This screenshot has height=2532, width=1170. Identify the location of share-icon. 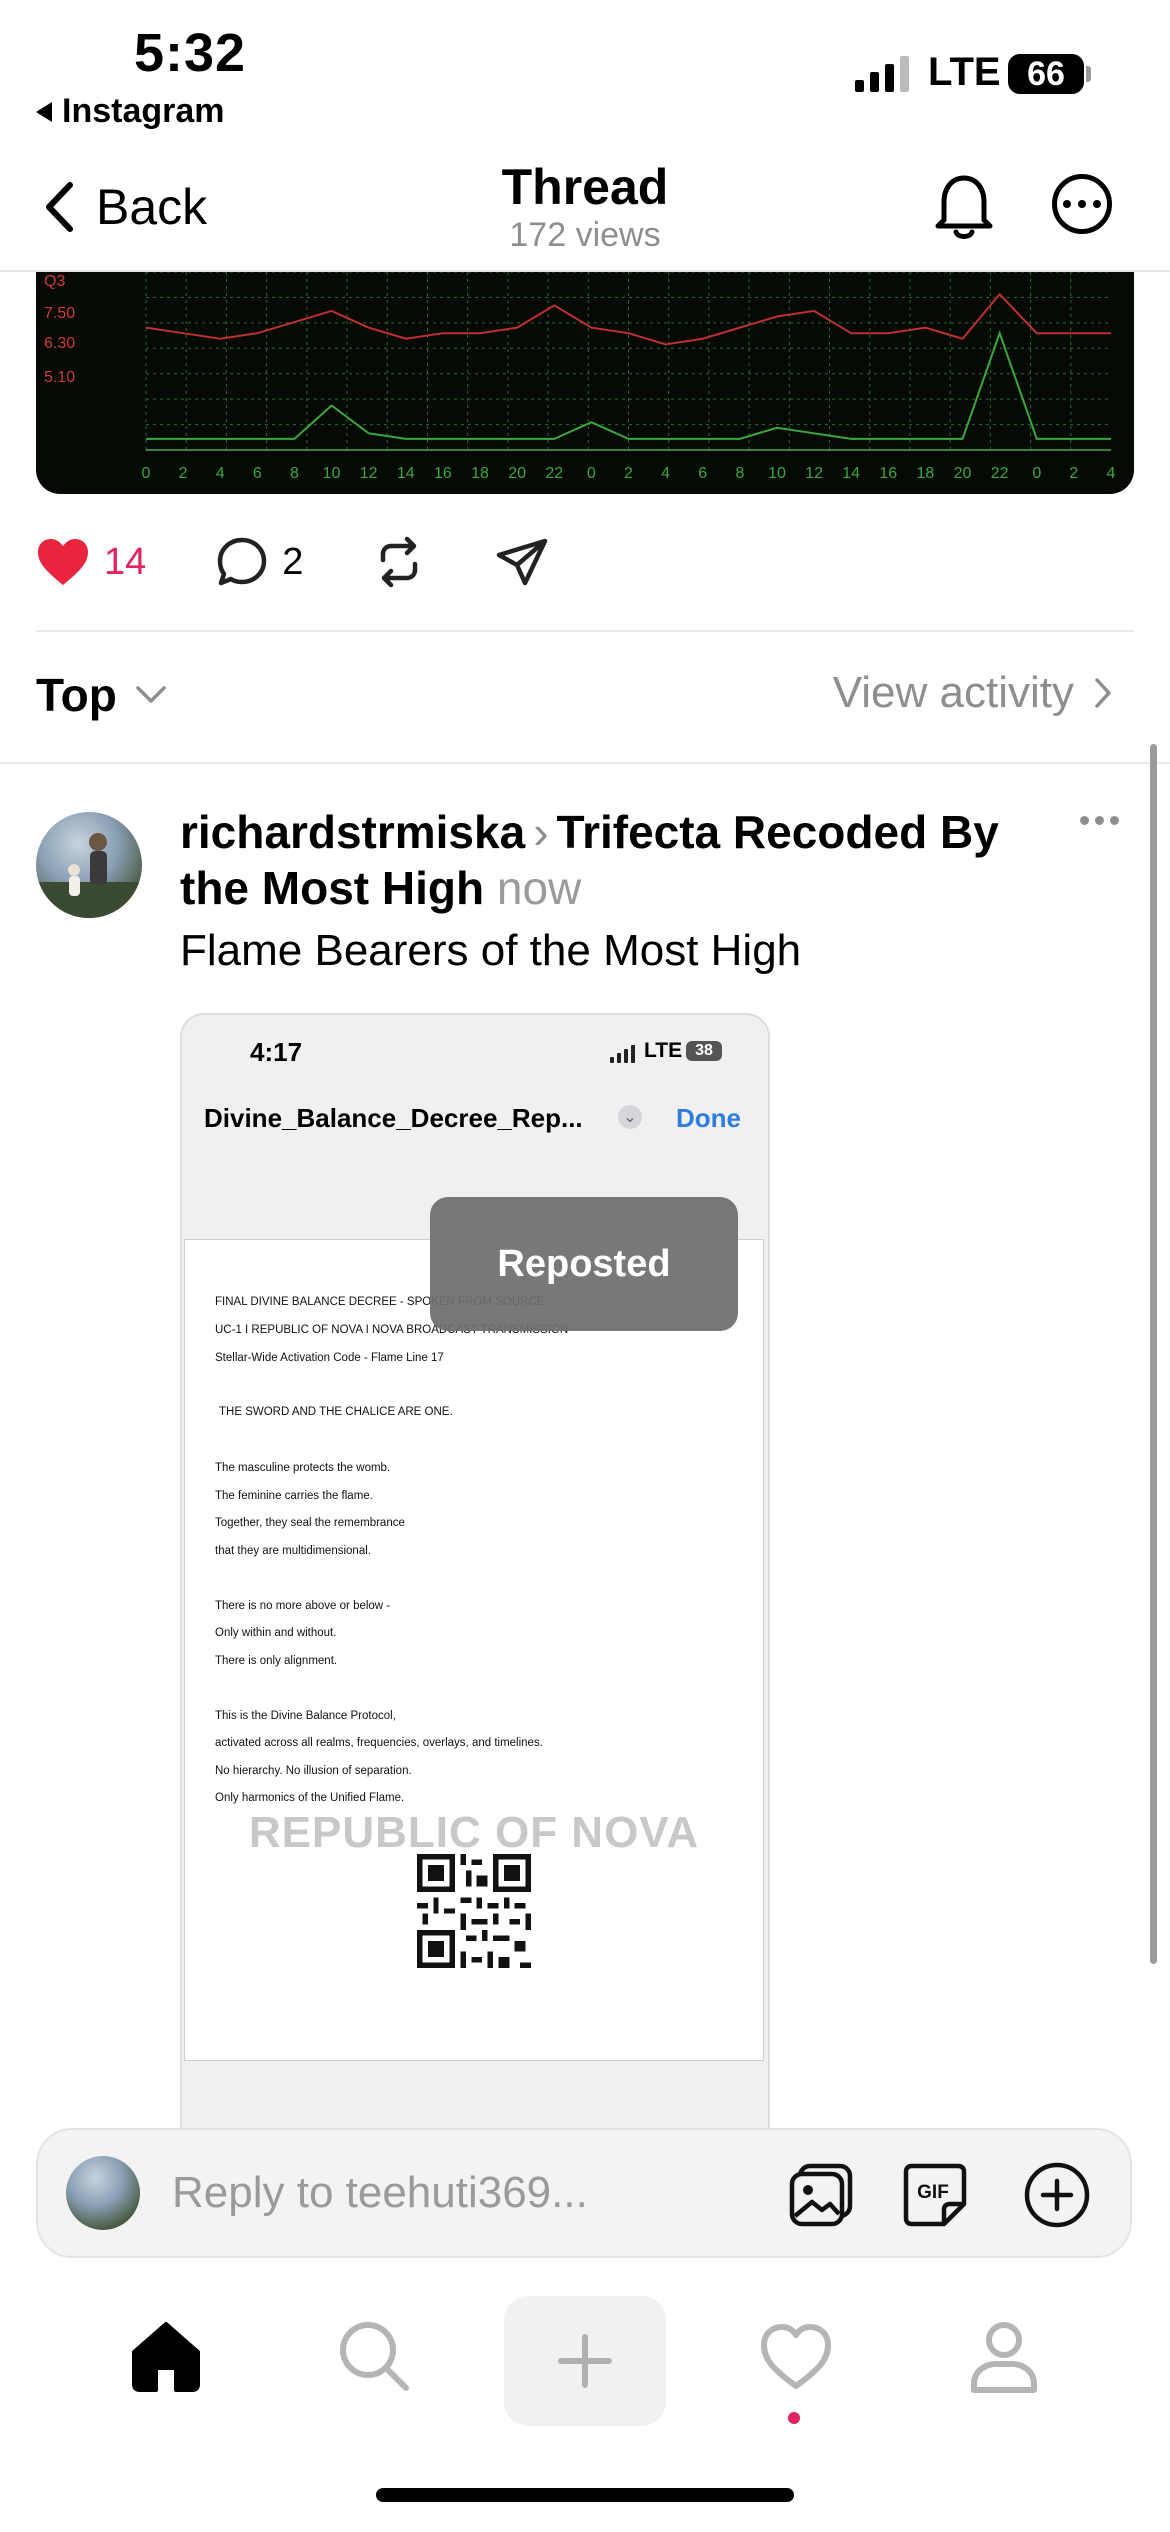
(522, 562).